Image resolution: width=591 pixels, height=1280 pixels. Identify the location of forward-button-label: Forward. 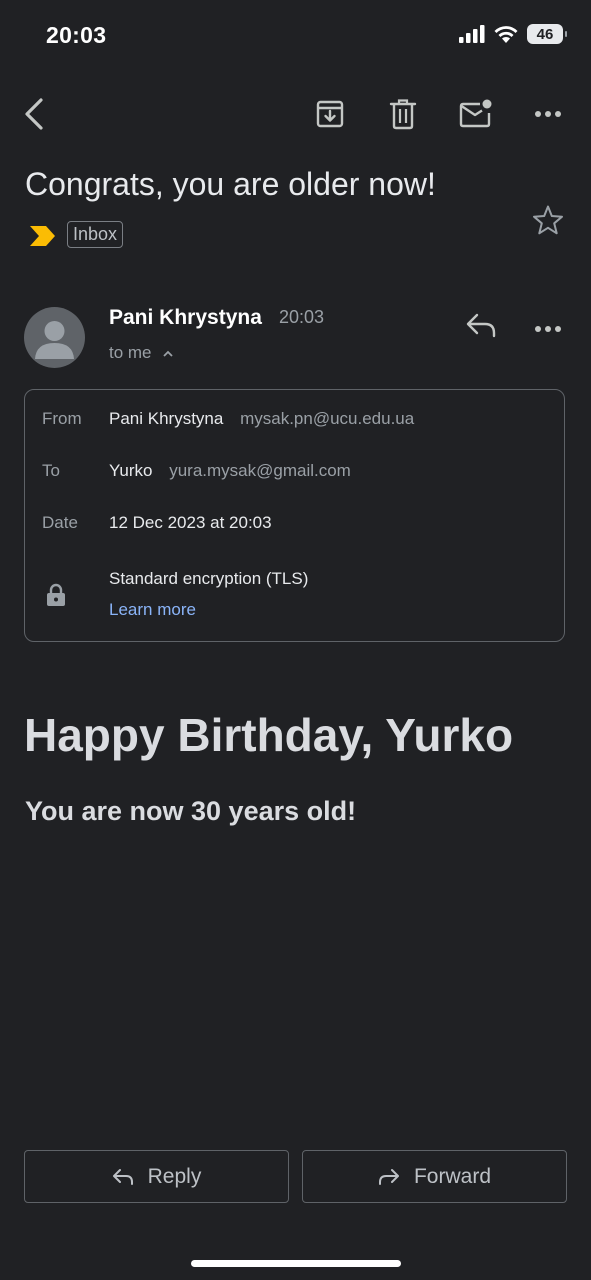
(452, 1176).